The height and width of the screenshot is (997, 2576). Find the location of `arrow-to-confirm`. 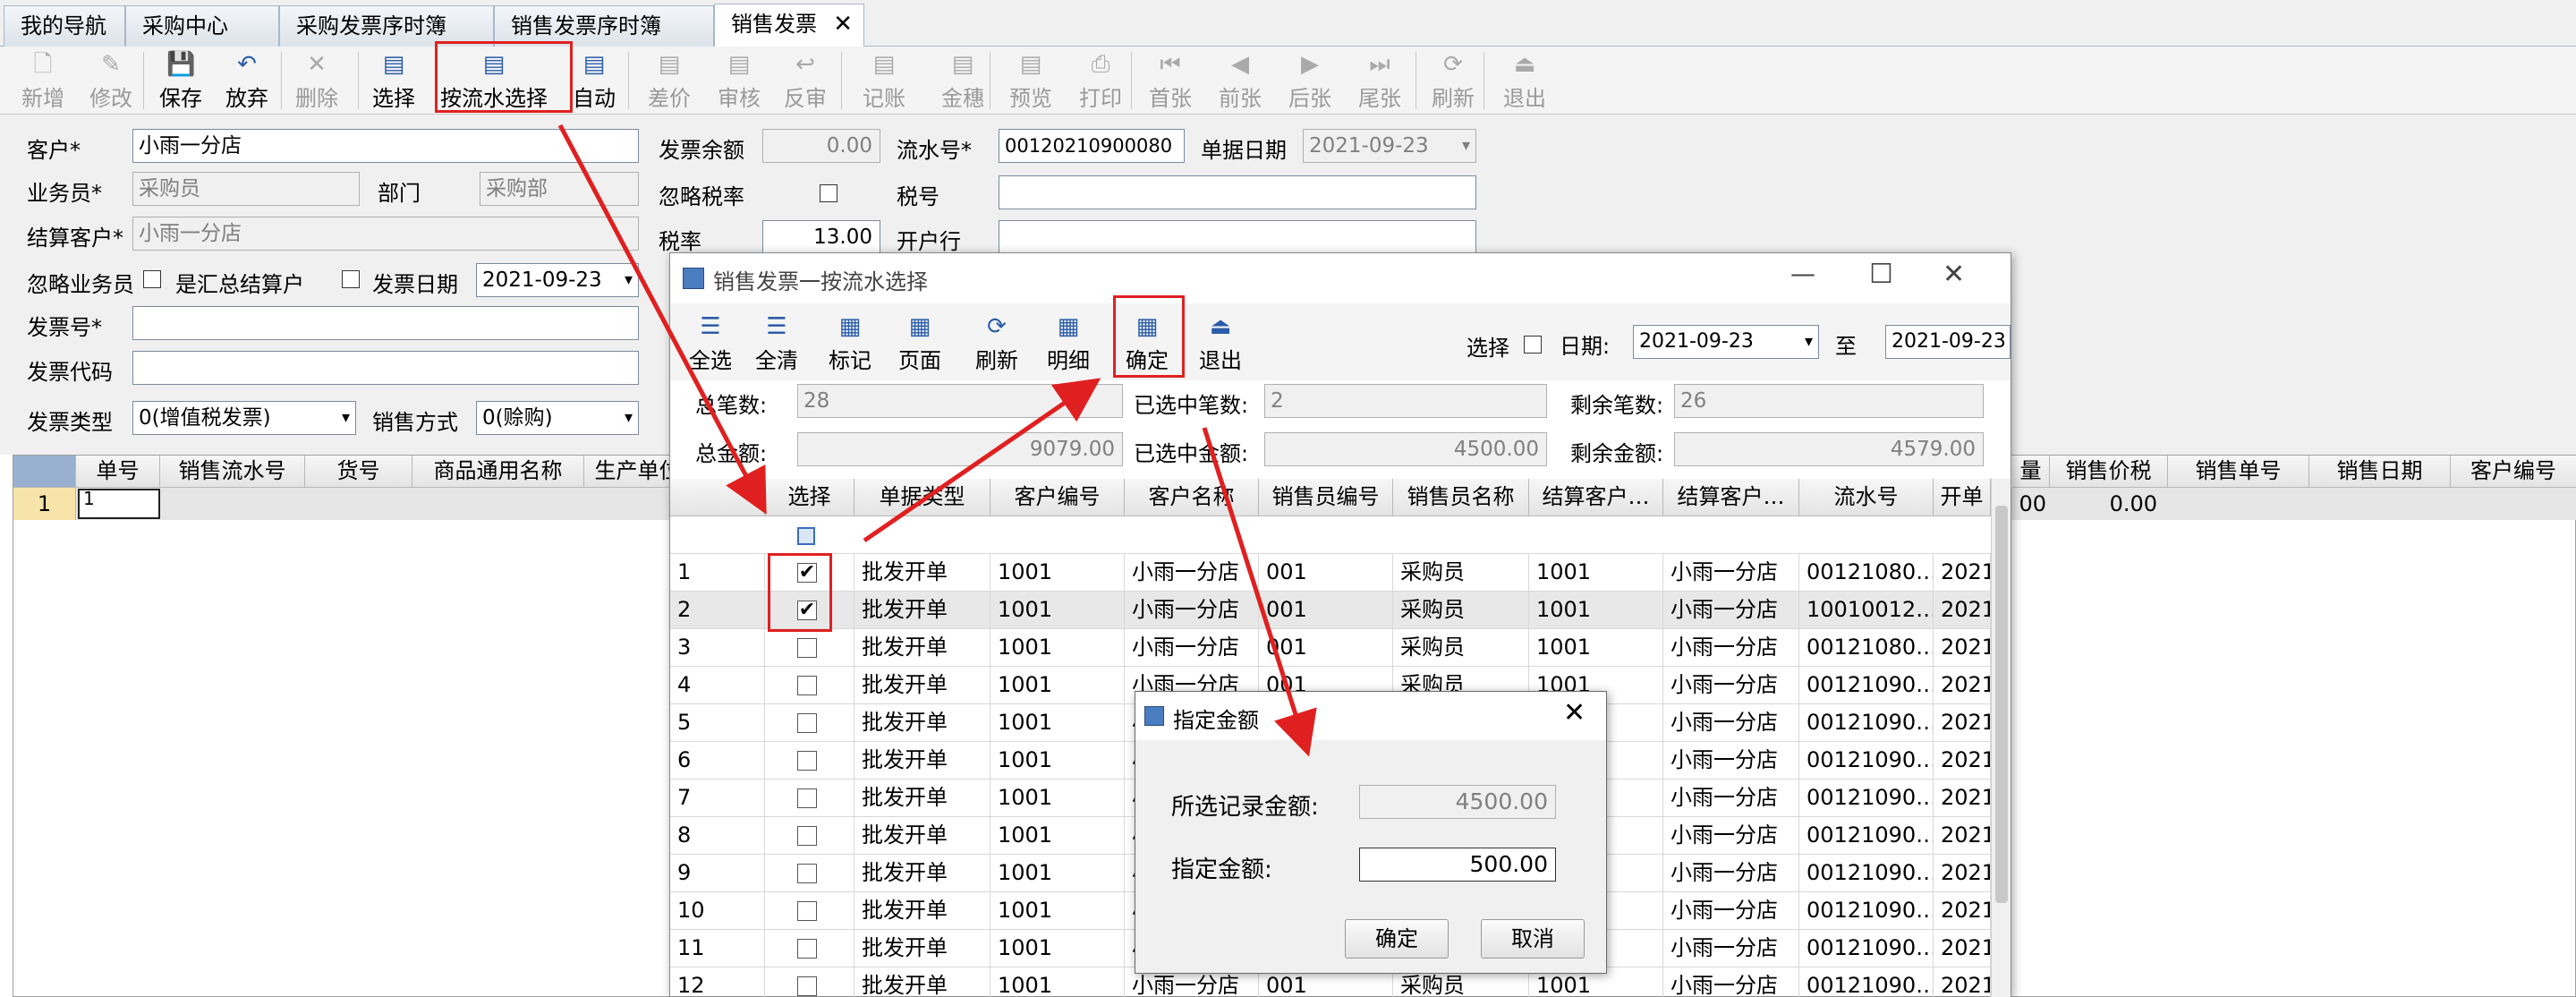

arrow-to-confirm is located at coordinates (982, 460).